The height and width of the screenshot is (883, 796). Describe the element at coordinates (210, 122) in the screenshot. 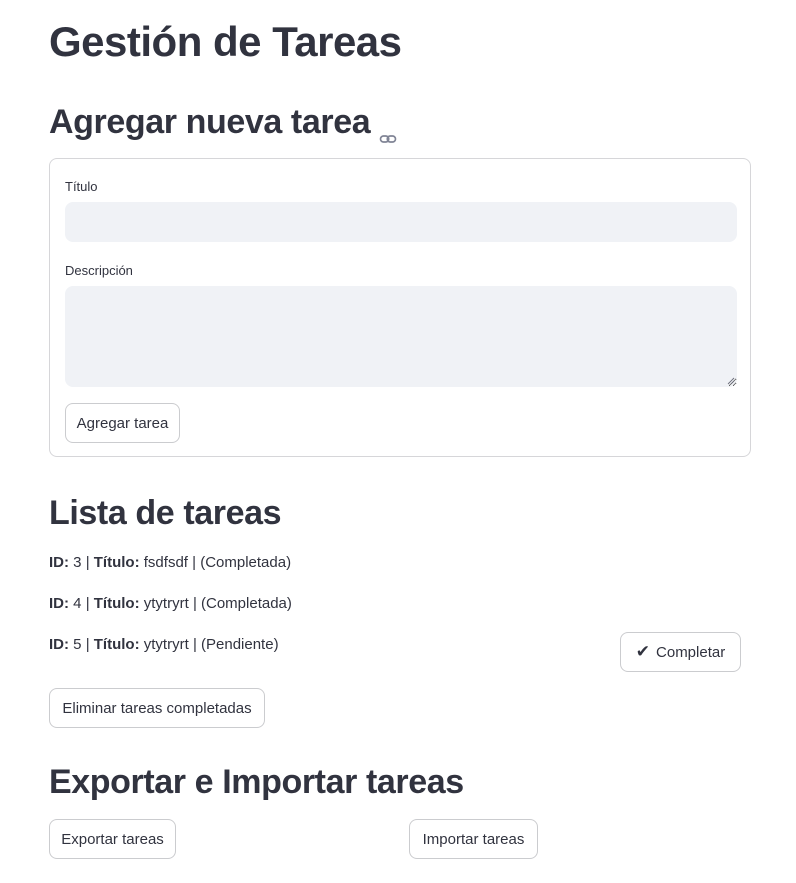

I see `add-task-heading-text: Agregar nueva tarea` at that location.